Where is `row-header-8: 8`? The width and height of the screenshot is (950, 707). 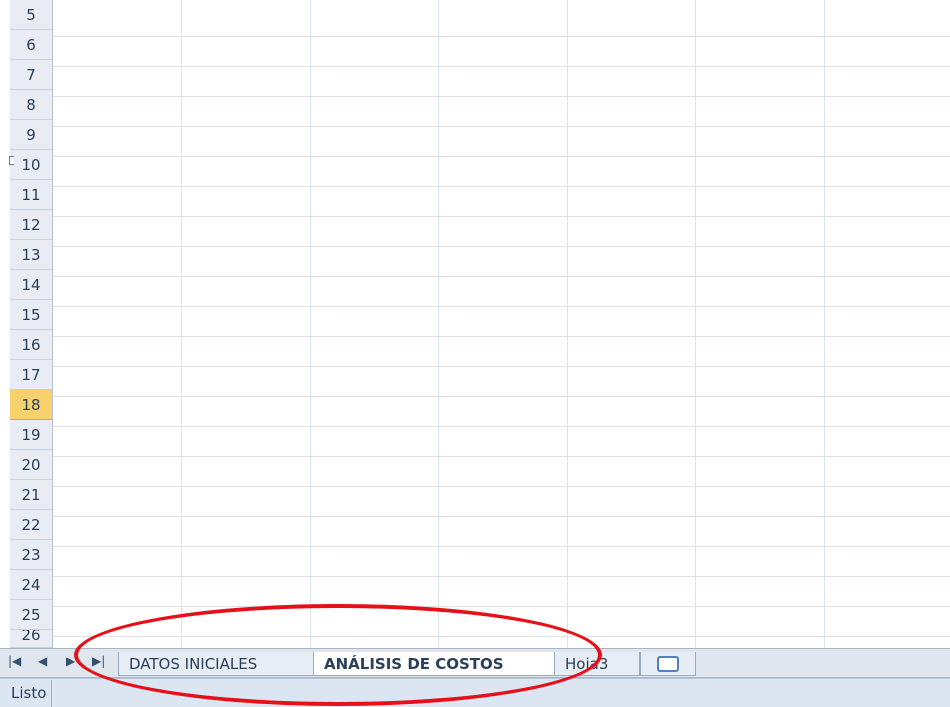
row-header-8: 8 is located at coordinates (31, 105).